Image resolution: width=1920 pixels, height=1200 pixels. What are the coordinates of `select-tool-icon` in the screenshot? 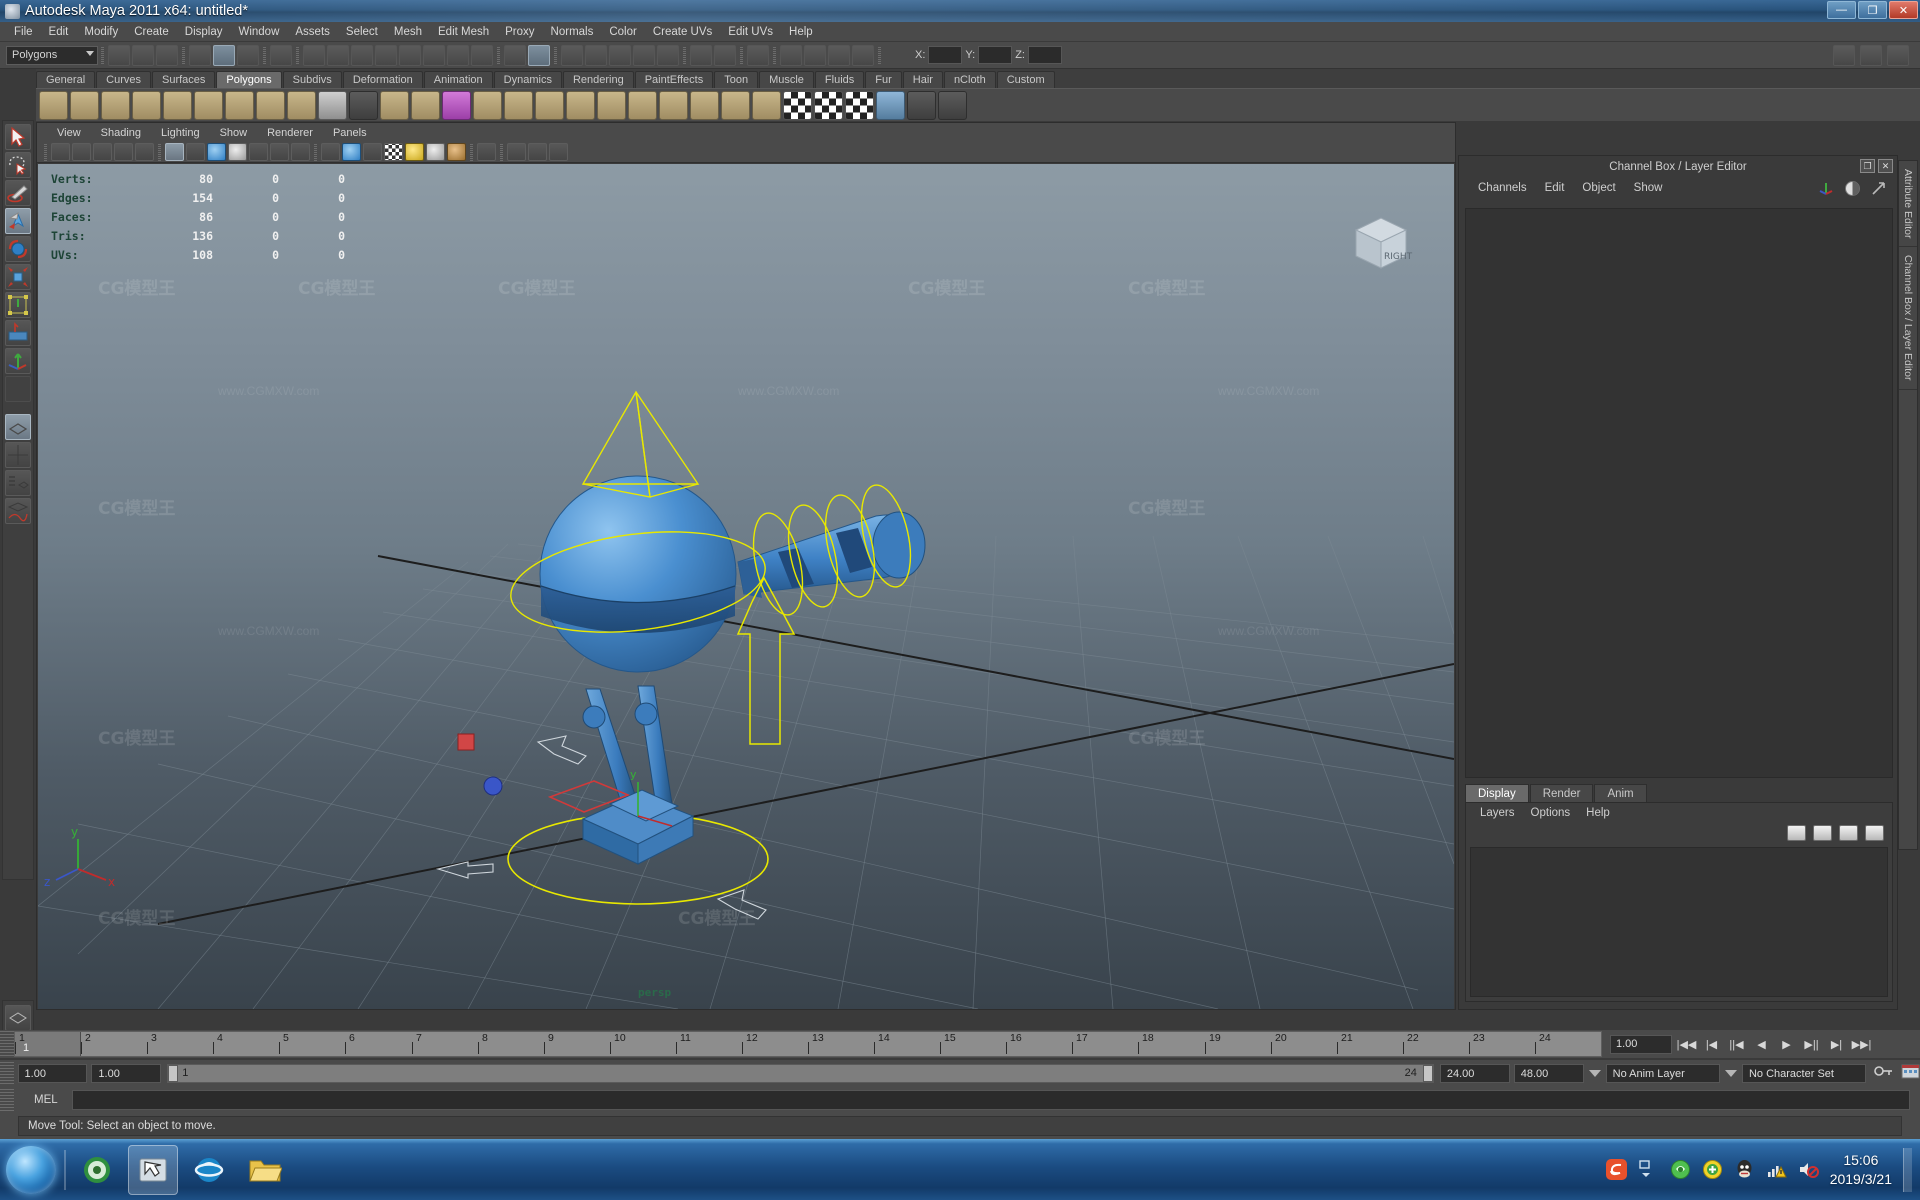 It's located at (18, 137).